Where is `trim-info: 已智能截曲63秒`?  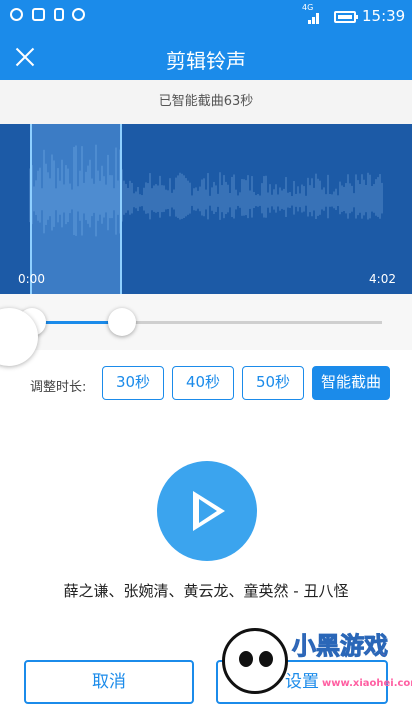
trim-info: 已智能截曲63秒 is located at coordinates (206, 102).